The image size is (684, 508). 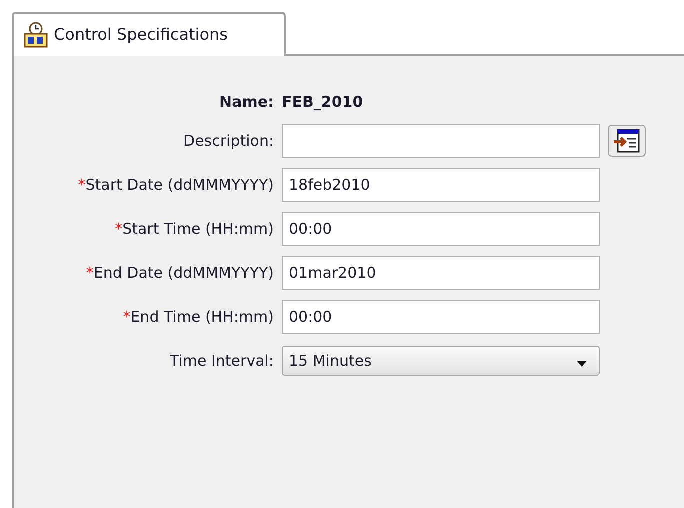 I want to click on input-field: 18feb2010, so click(x=441, y=185).